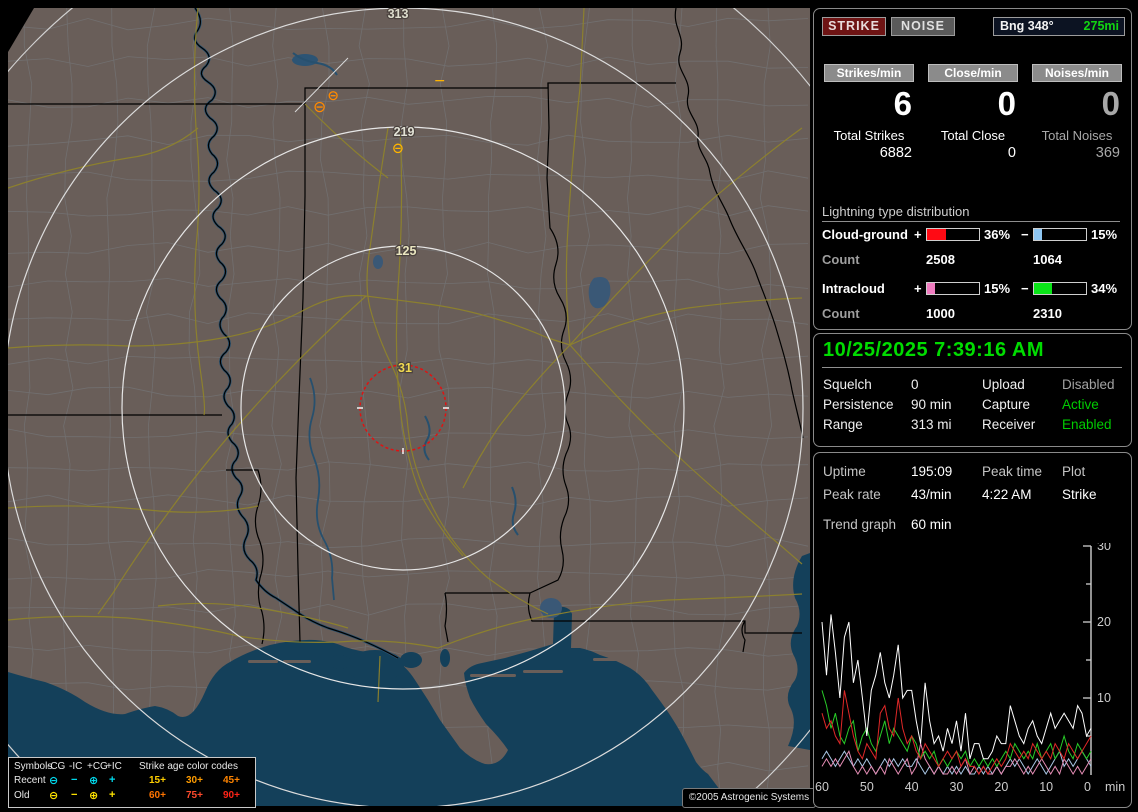 Image resolution: width=1138 pixels, height=812 pixels. What do you see at coordinates (1079, 494) in the screenshot?
I see `plot-type-value: Strike` at bounding box center [1079, 494].